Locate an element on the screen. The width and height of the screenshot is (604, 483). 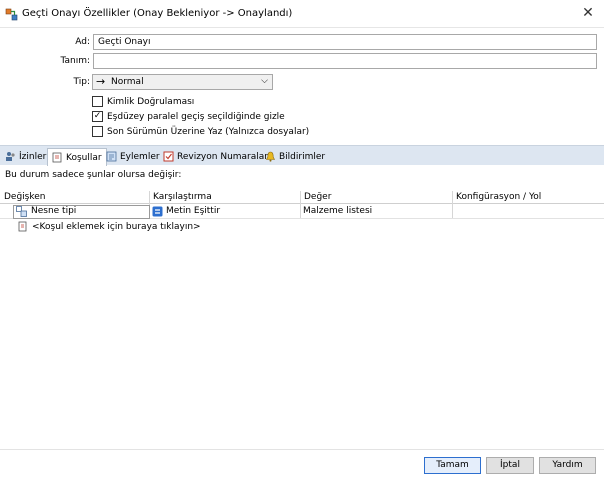
ok-button: Tamam is located at coordinates (452, 465).